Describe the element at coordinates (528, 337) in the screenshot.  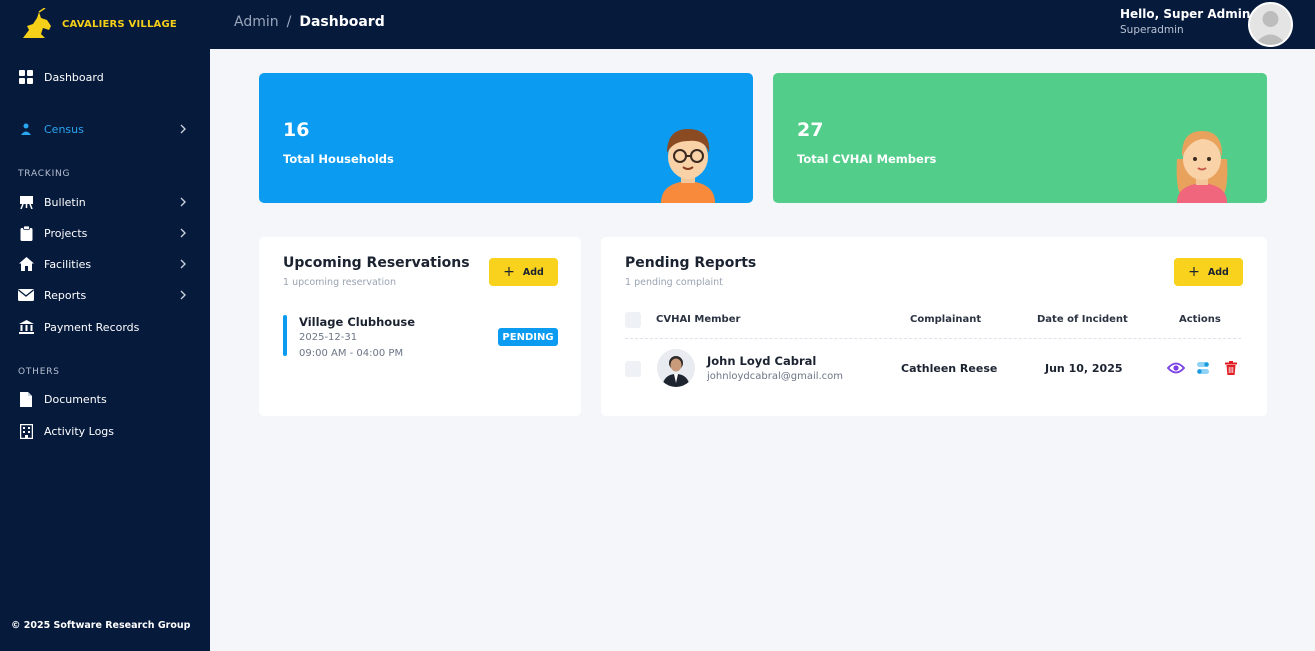
I see `status-badge: PENDING` at that location.